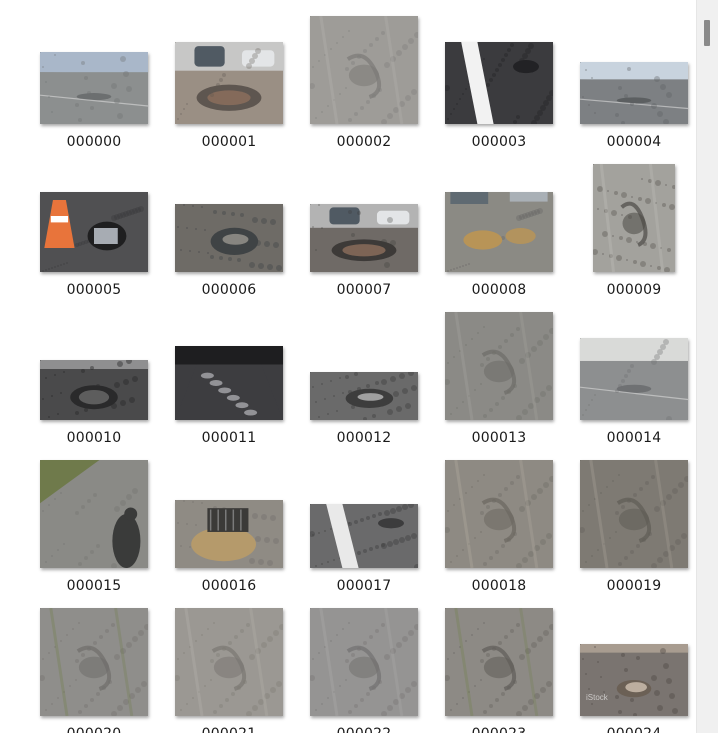 The height and width of the screenshot is (733, 718). What do you see at coordinates (364, 586) in the screenshot?
I see `file-name: 000017` at bounding box center [364, 586].